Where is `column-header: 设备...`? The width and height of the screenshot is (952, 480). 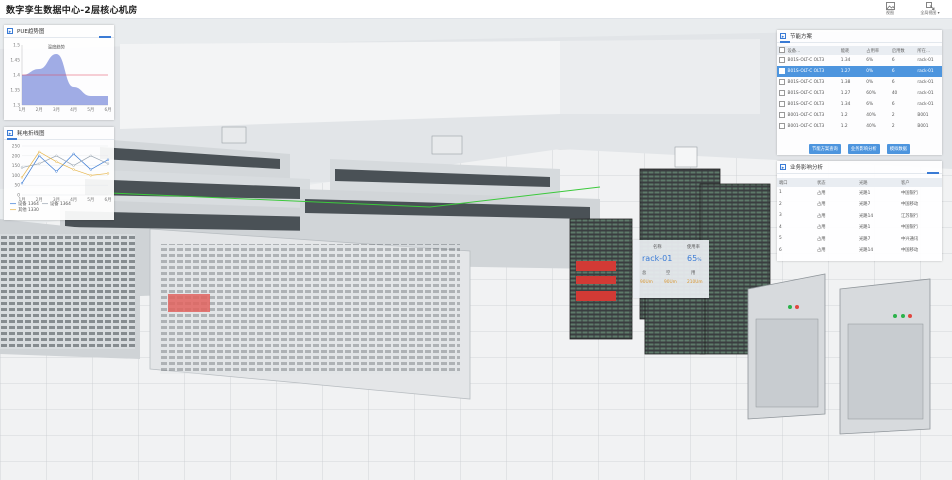
column-header: 设备... is located at coordinates (812, 50).